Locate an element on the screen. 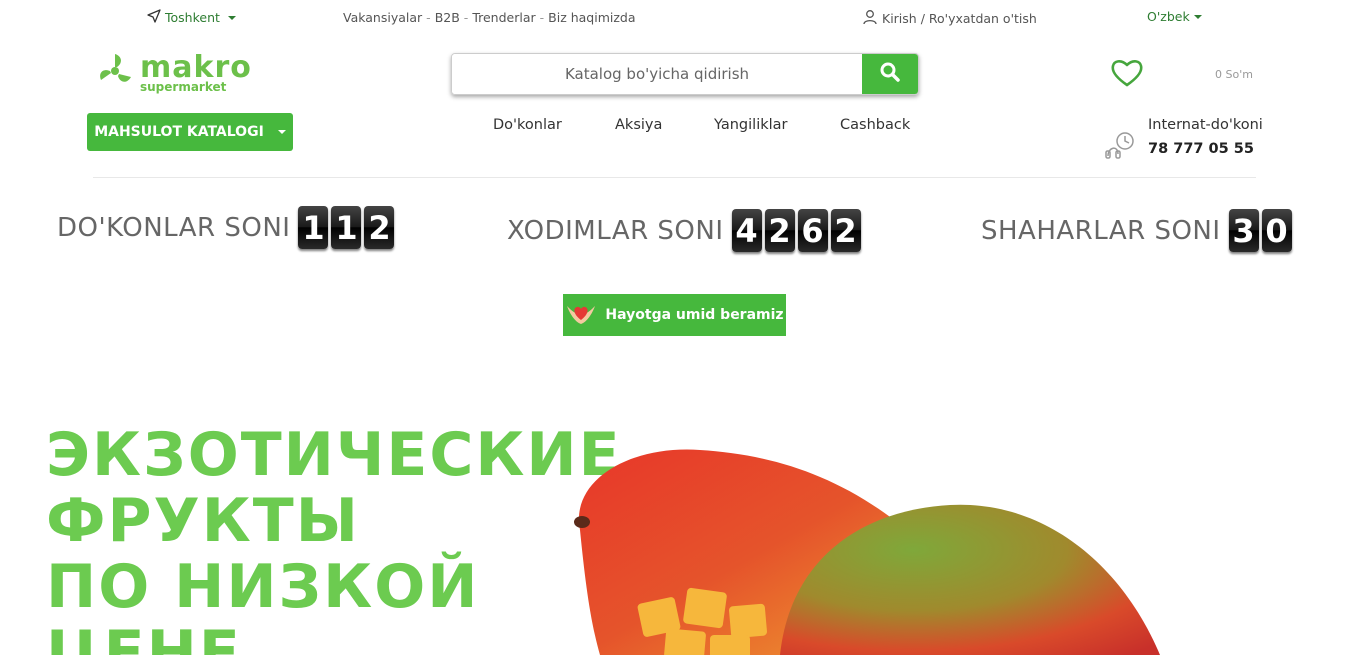  product-catalog-button: MAHSULOT KATALOGI is located at coordinates (190, 132).